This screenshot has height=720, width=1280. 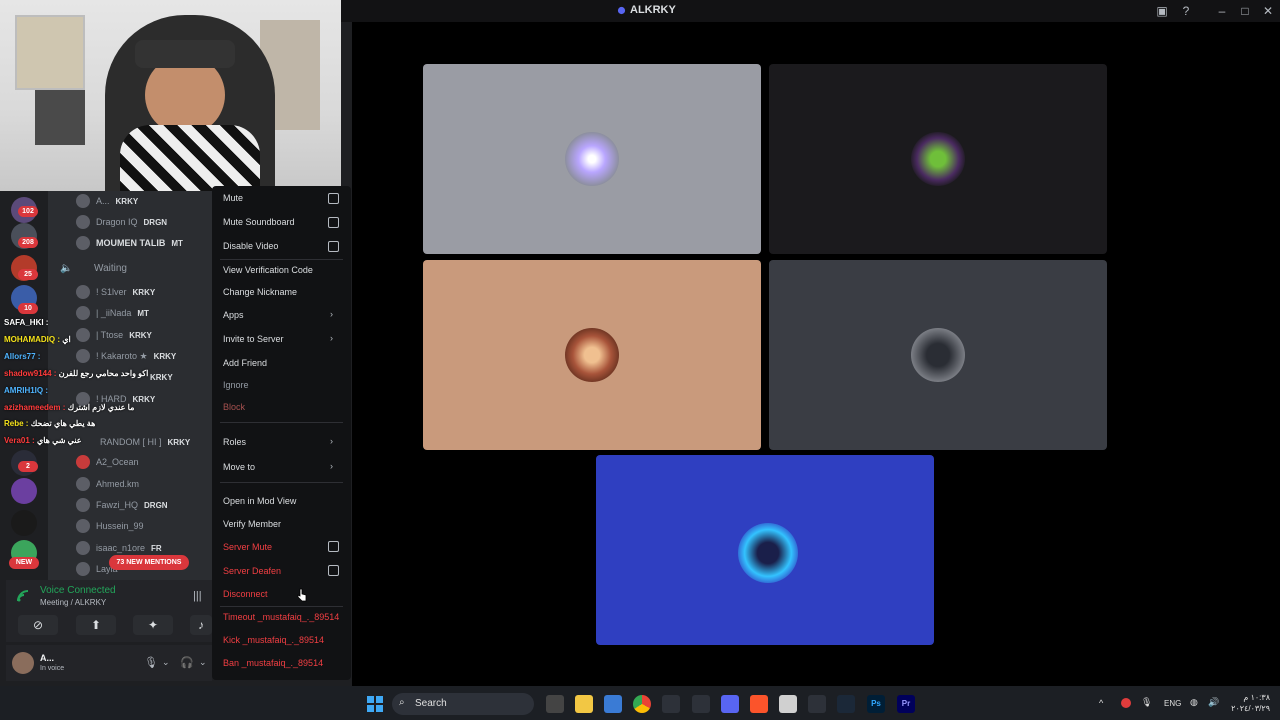 What do you see at coordinates (73, 602) in the screenshot?
I see `voice-channel-path: Meeting / ALKRKY` at bounding box center [73, 602].